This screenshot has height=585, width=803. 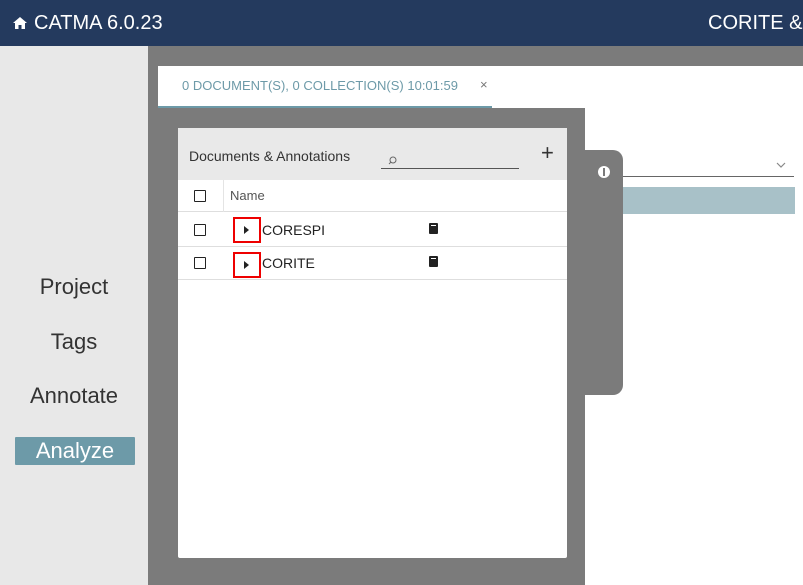 What do you see at coordinates (74, 287) in the screenshot?
I see `nav-project: Project` at bounding box center [74, 287].